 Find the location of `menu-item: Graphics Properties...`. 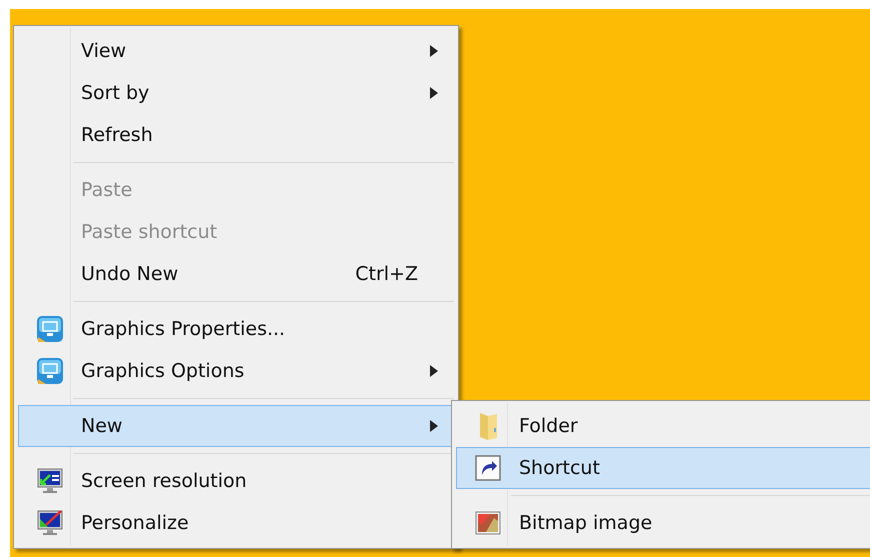

menu-item: Graphics Properties... is located at coordinates (236, 329).